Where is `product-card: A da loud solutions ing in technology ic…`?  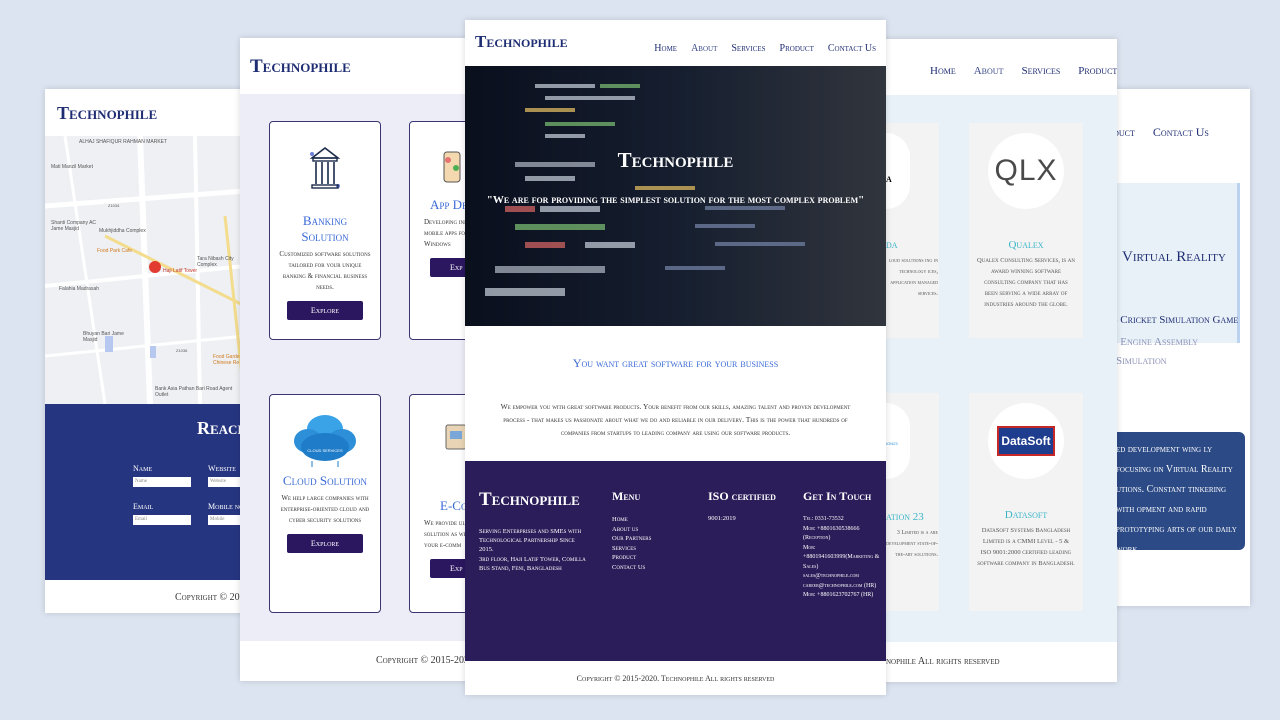 product-card: A da loud solutions ing in technology ic… is located at coordinates (912, 230).